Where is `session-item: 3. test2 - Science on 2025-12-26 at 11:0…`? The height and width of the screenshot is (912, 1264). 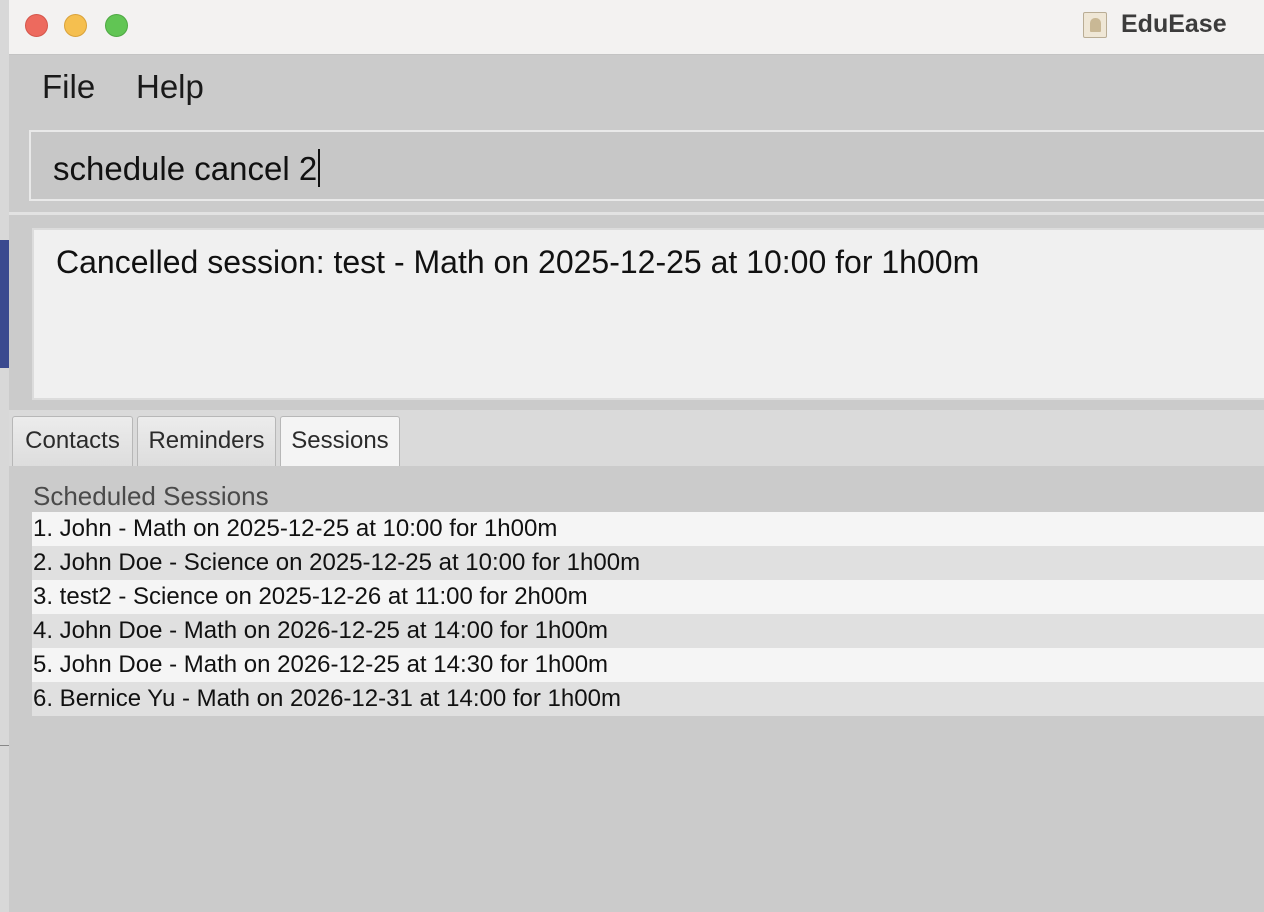
session-item: 3. test2 - Science on 2025-12-26 at 11:0… is located at coordinates (648, 597).